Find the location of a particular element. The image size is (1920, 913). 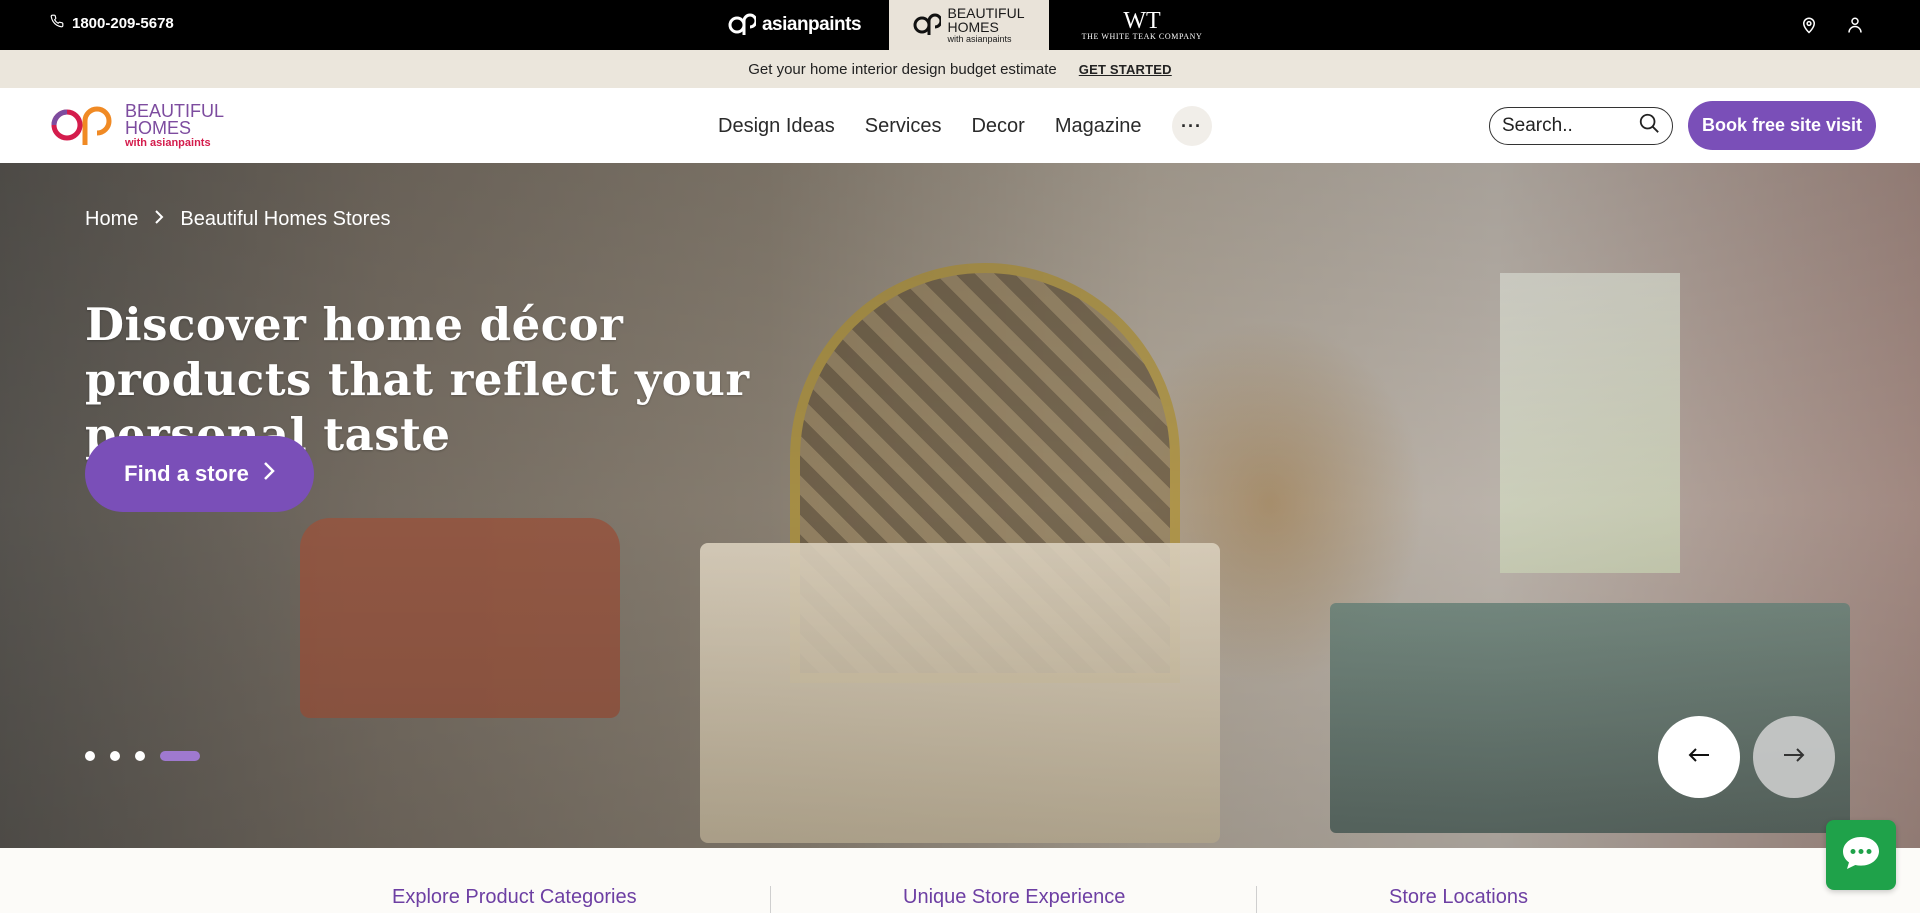

top-icons is located at coordinates (1832, 27).